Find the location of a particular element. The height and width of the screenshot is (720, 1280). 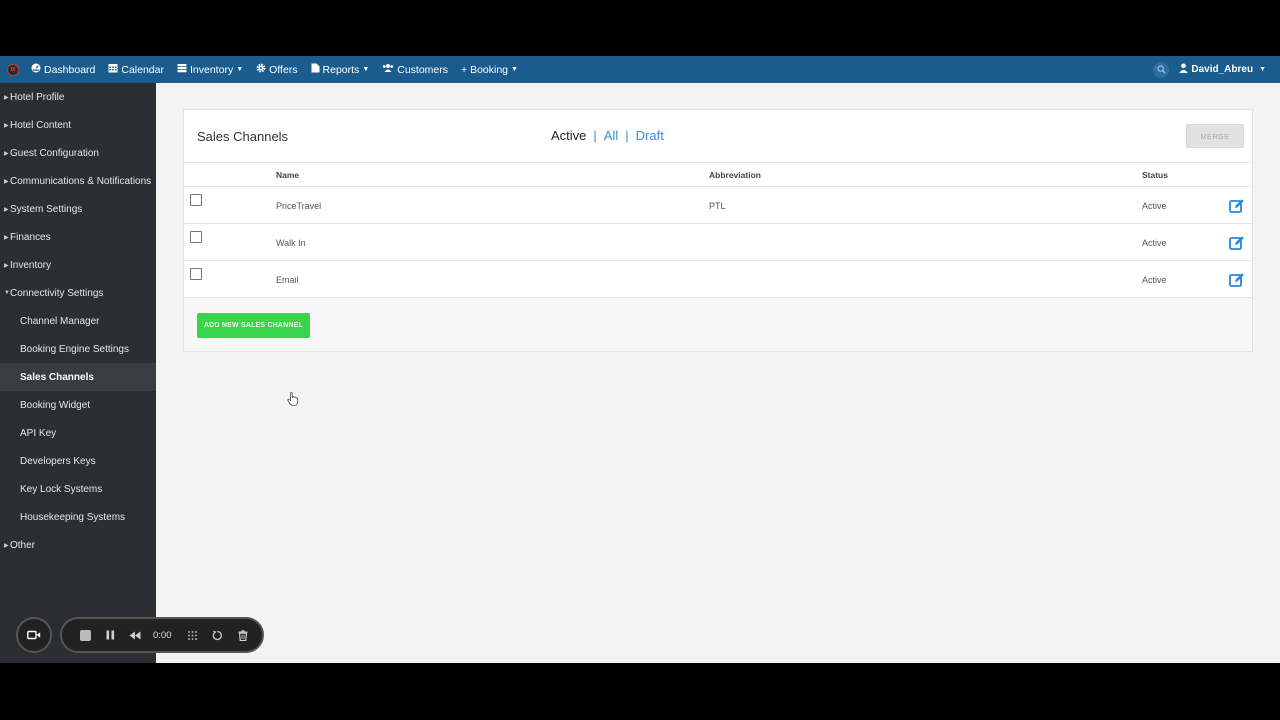

rewind-icon is located at coordinates (135, 635).